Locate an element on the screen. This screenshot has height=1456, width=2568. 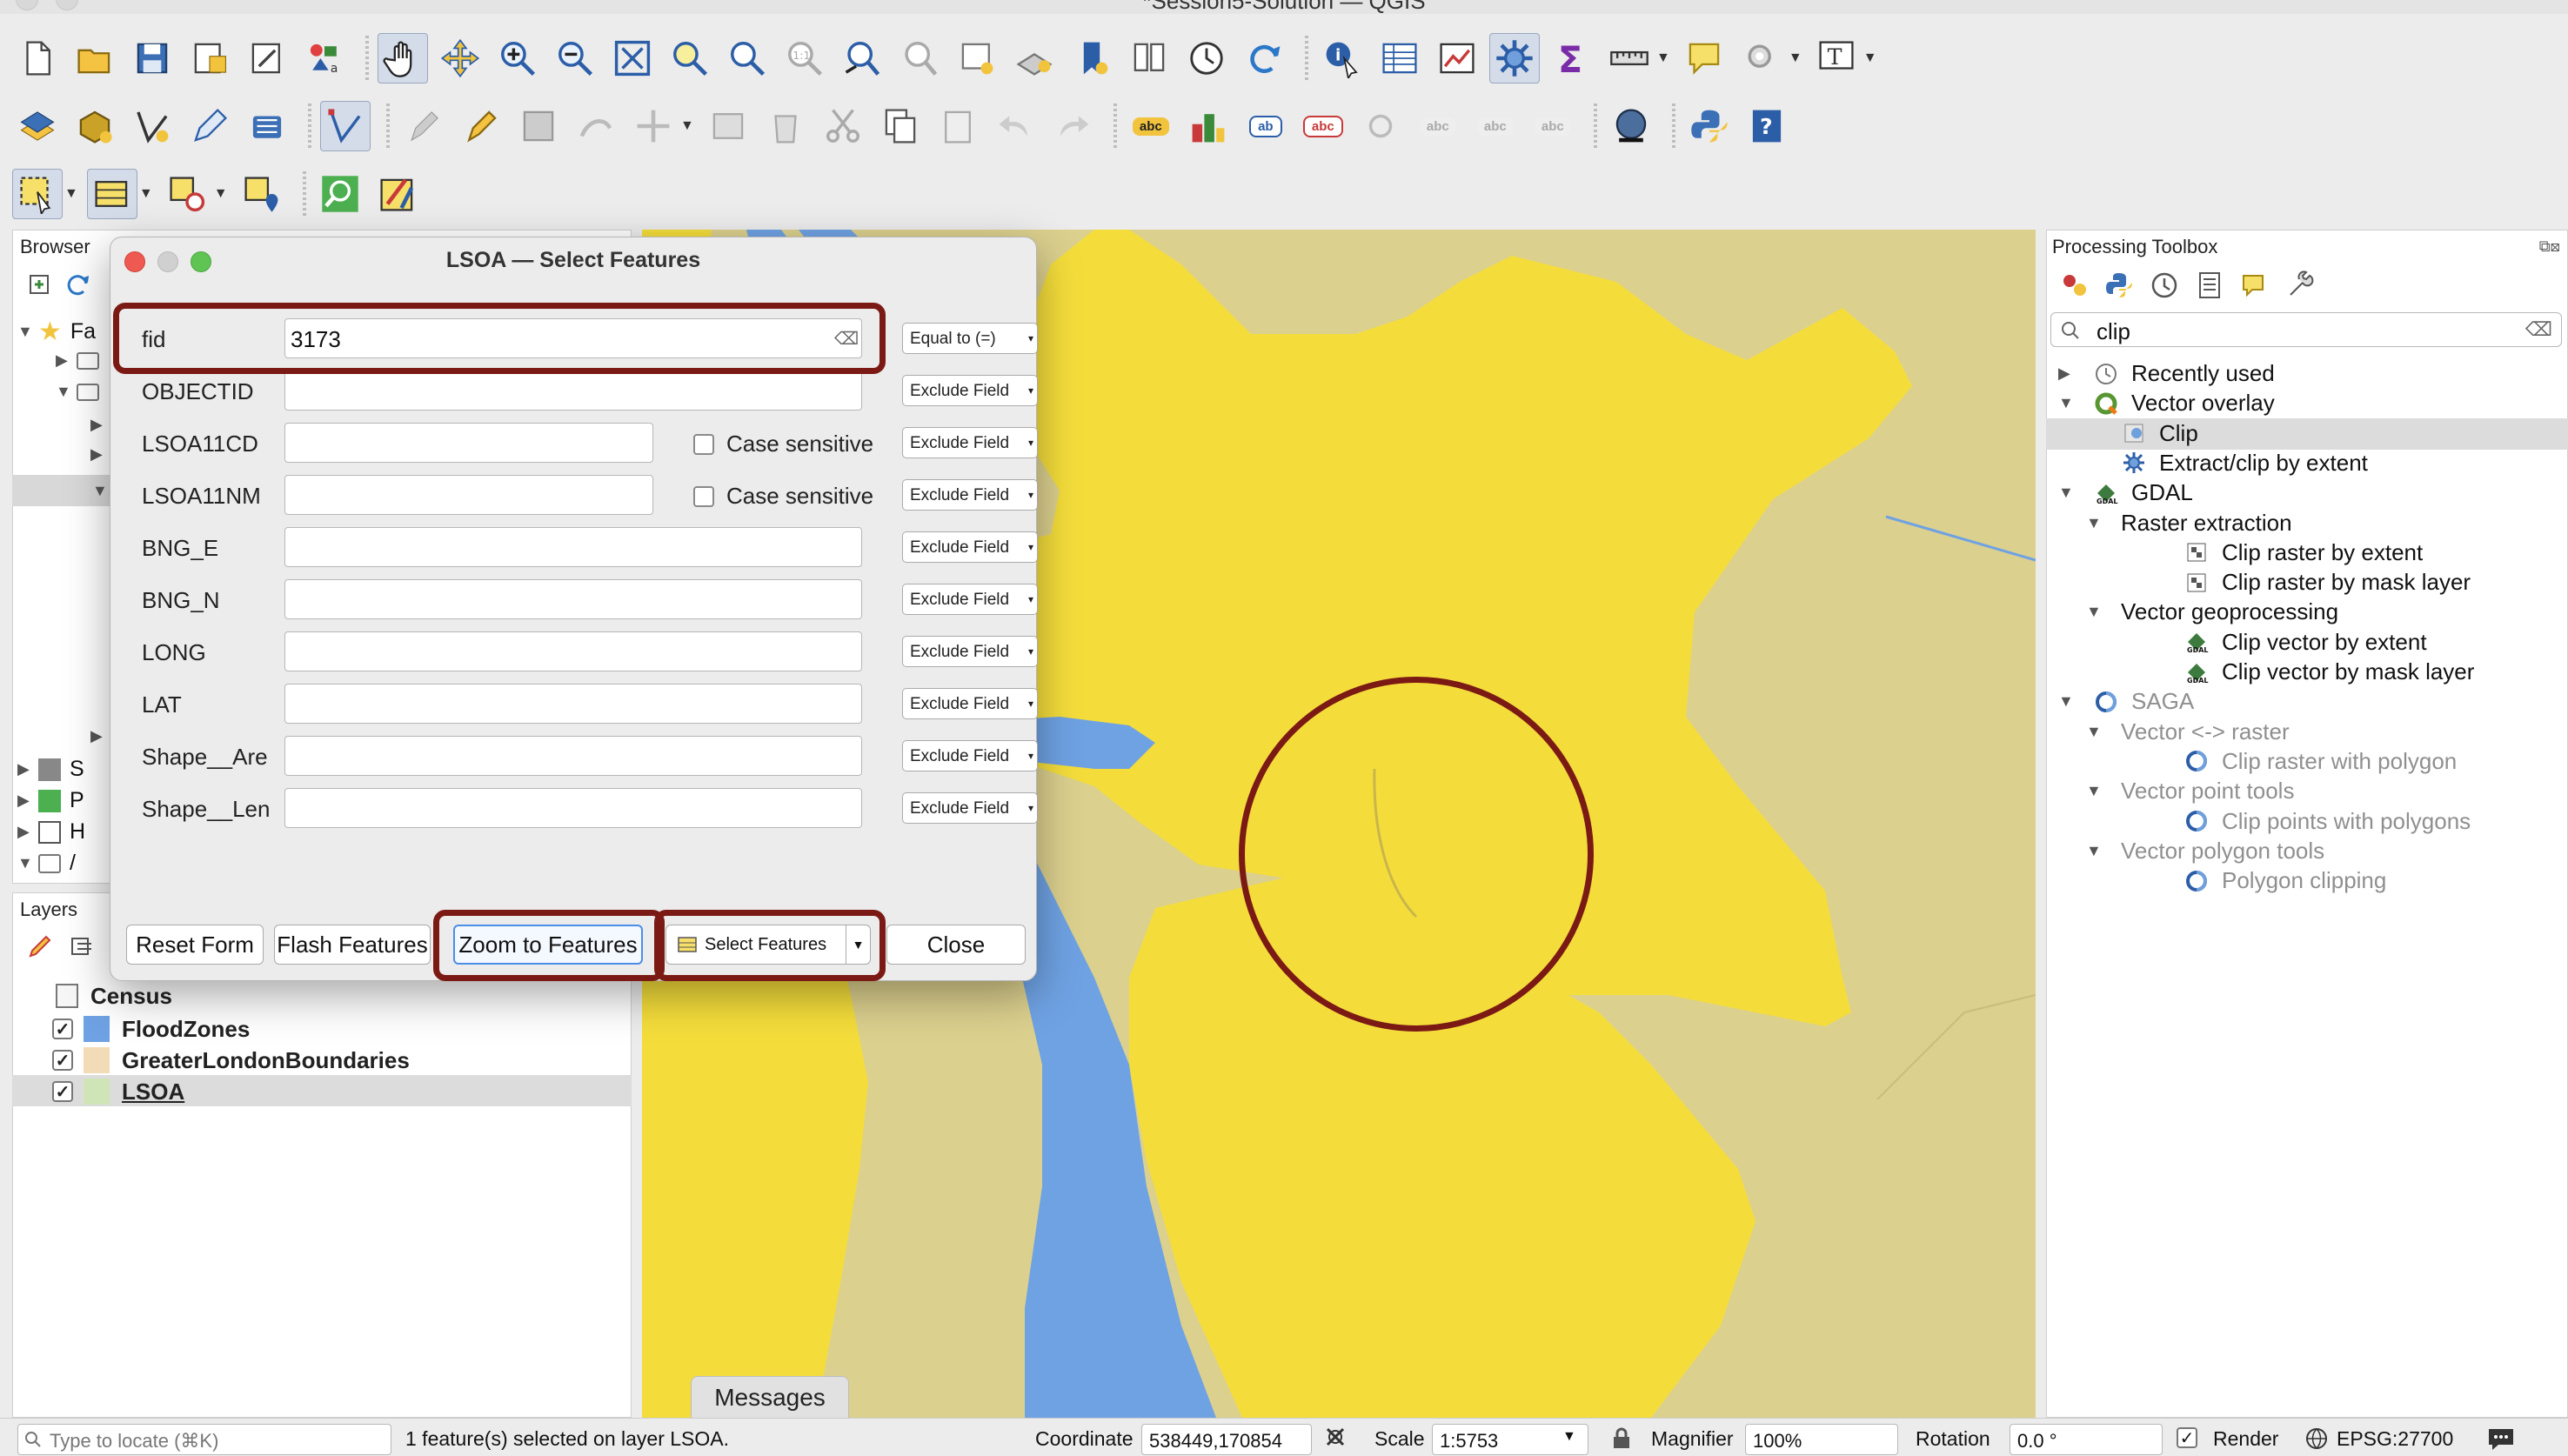
layer-item-floodzones: ✓ FloodZones is located at coordinates (151, 1029).